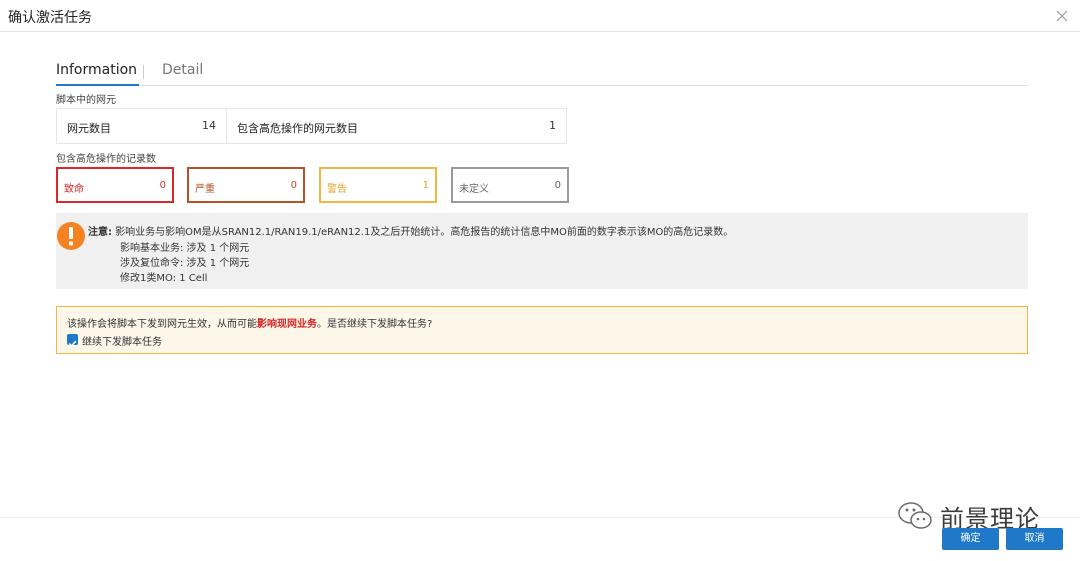  I want to click on severity-fatal-label: 致命, so click(74, 189).